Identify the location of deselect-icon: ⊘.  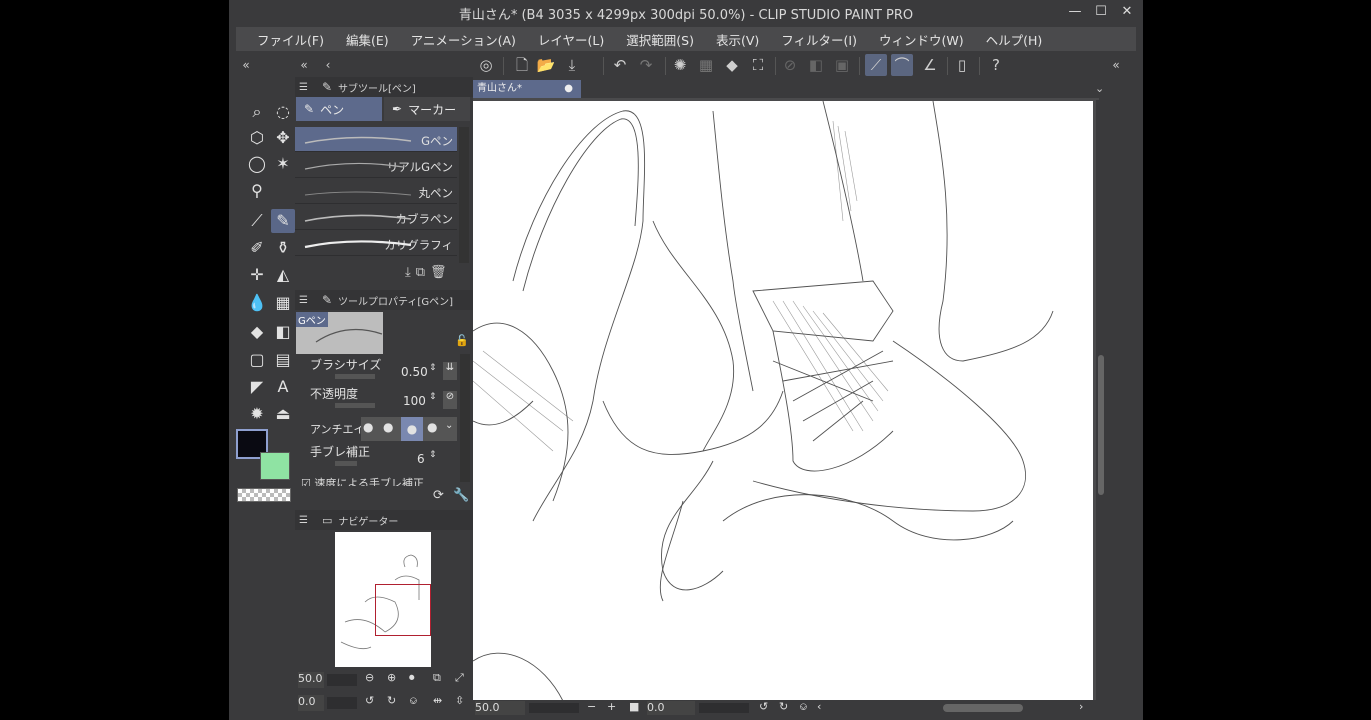
(790, 65).